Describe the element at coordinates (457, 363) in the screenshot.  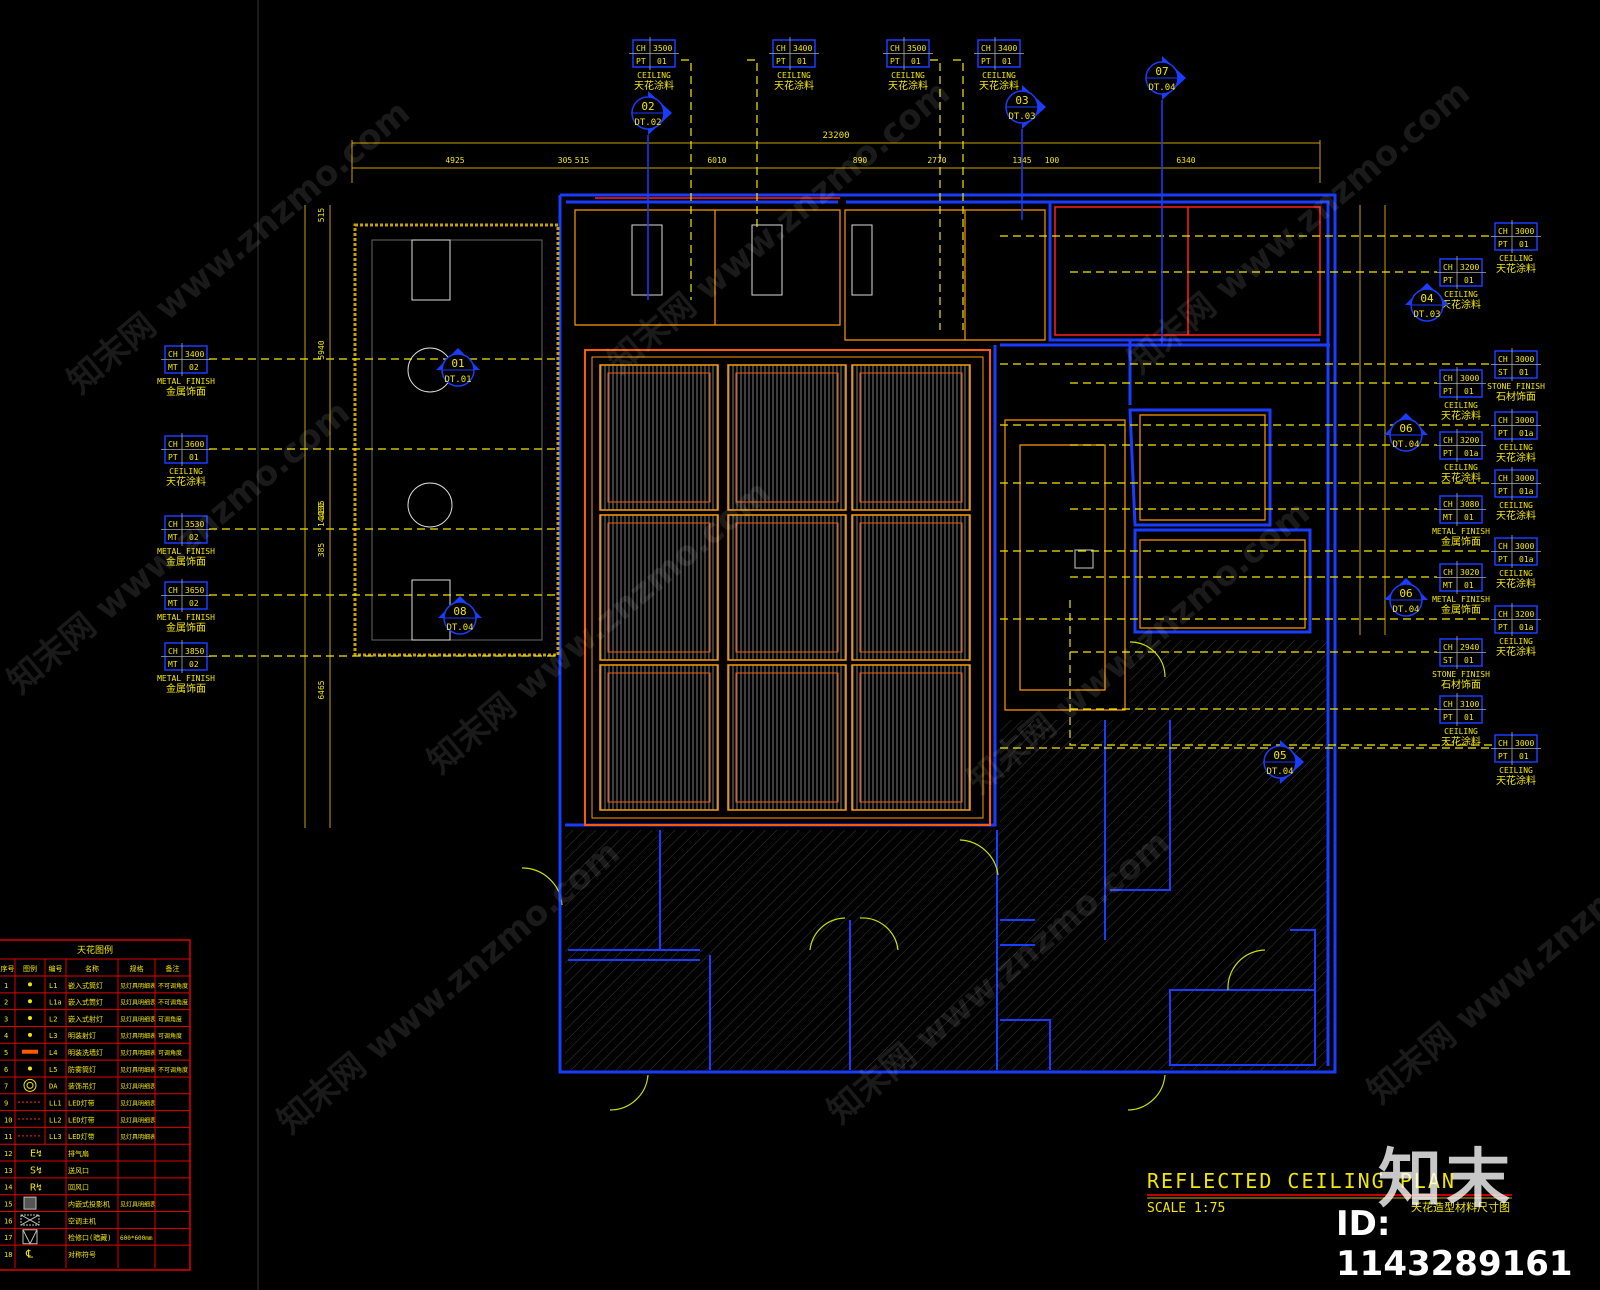
I see `section-number: 01` at that location.